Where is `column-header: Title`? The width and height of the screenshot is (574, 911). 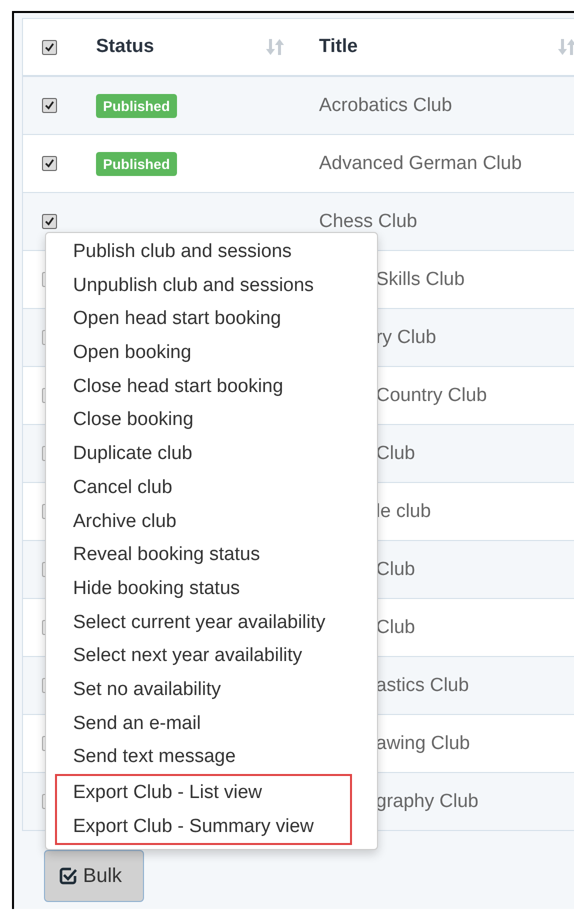 column-header: Title is located at coordinates (338, 47).